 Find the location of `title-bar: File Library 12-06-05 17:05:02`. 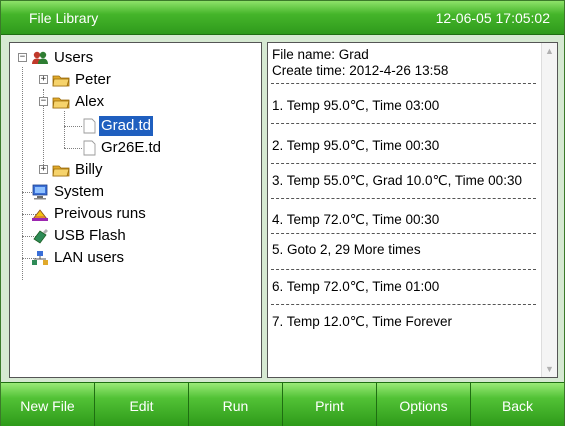

title-bar: File Library 12-06-05 17:05:02 is located at coordinates (282, 18).